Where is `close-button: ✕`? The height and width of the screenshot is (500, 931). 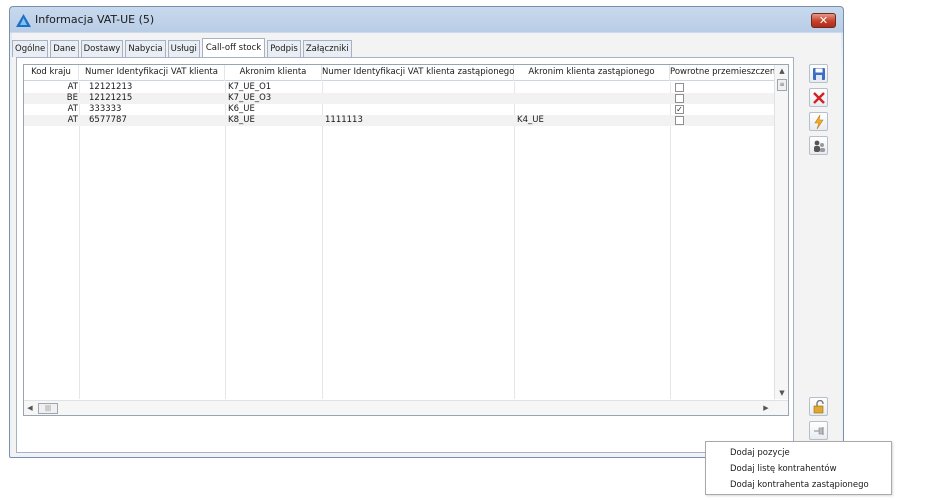 close-button: ✕ is located at coordinates (823, 20).